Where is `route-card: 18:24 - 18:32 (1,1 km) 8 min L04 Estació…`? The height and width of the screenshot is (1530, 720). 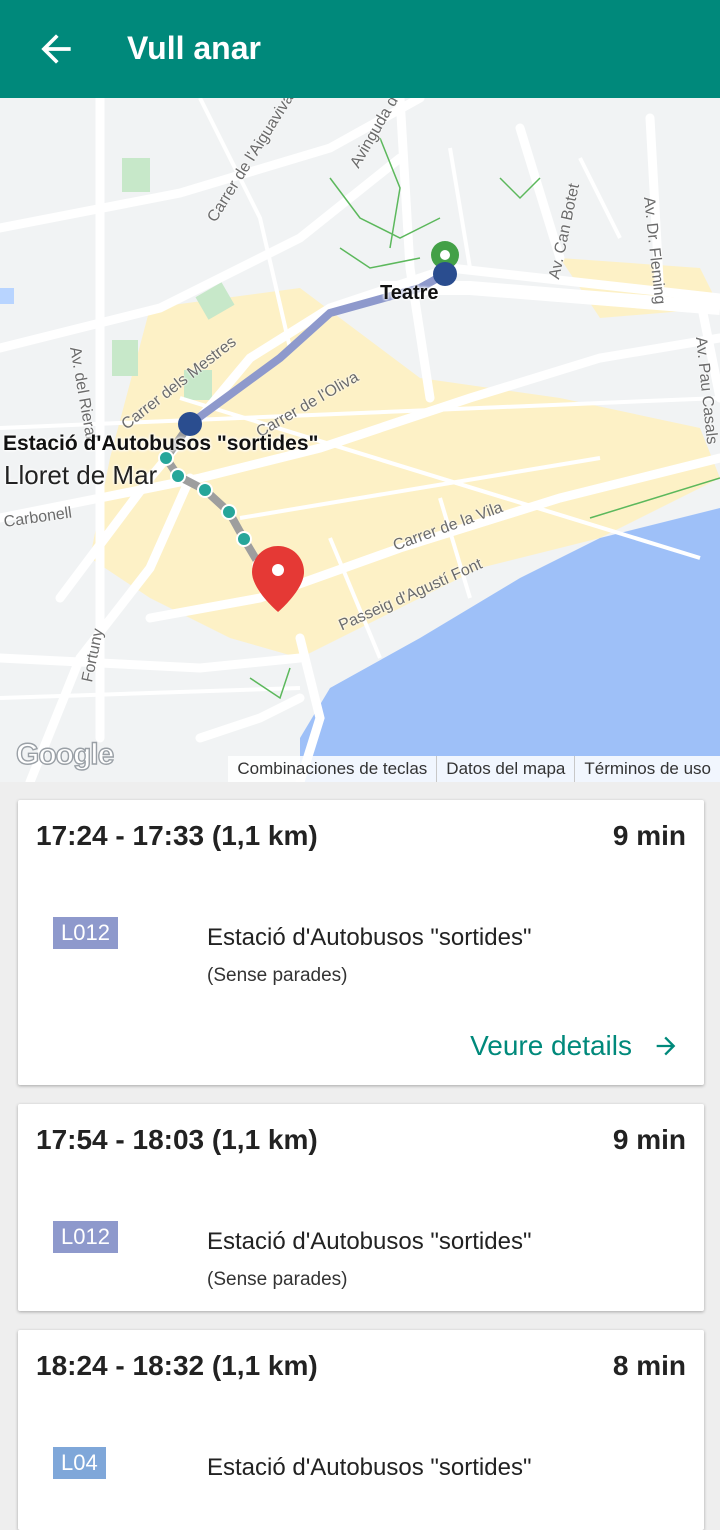 route-card: 18:24 - 18:32 (1,1 km) 8 min L04 Estació… is located at coordinates (361, 1430).